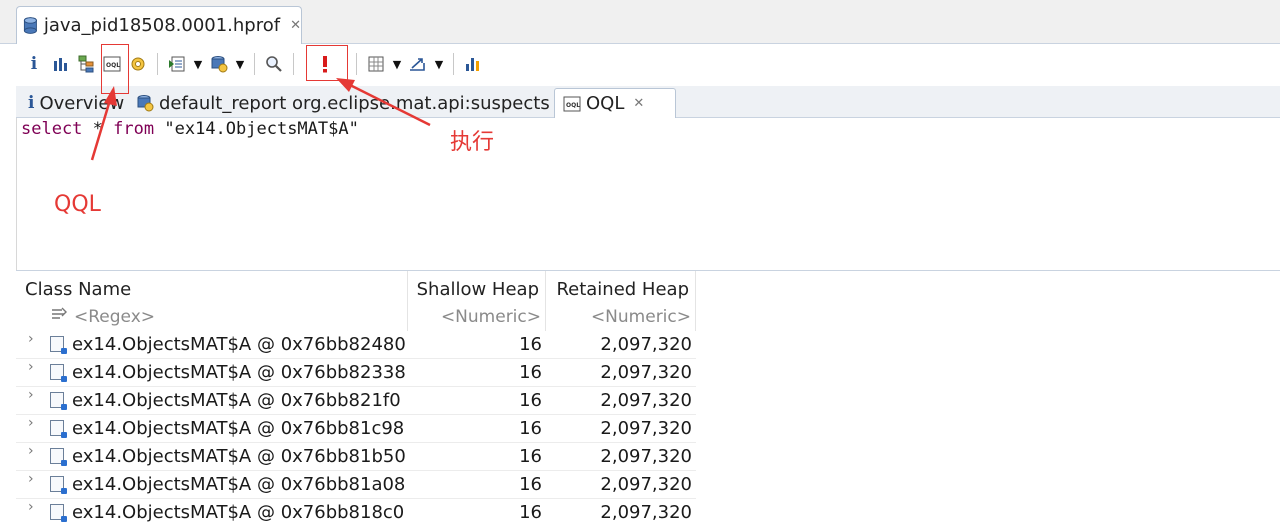  Describe the element at coordinates (472, 142) in the screenshot. I see `execute-annotation-label: 执行` at that location.